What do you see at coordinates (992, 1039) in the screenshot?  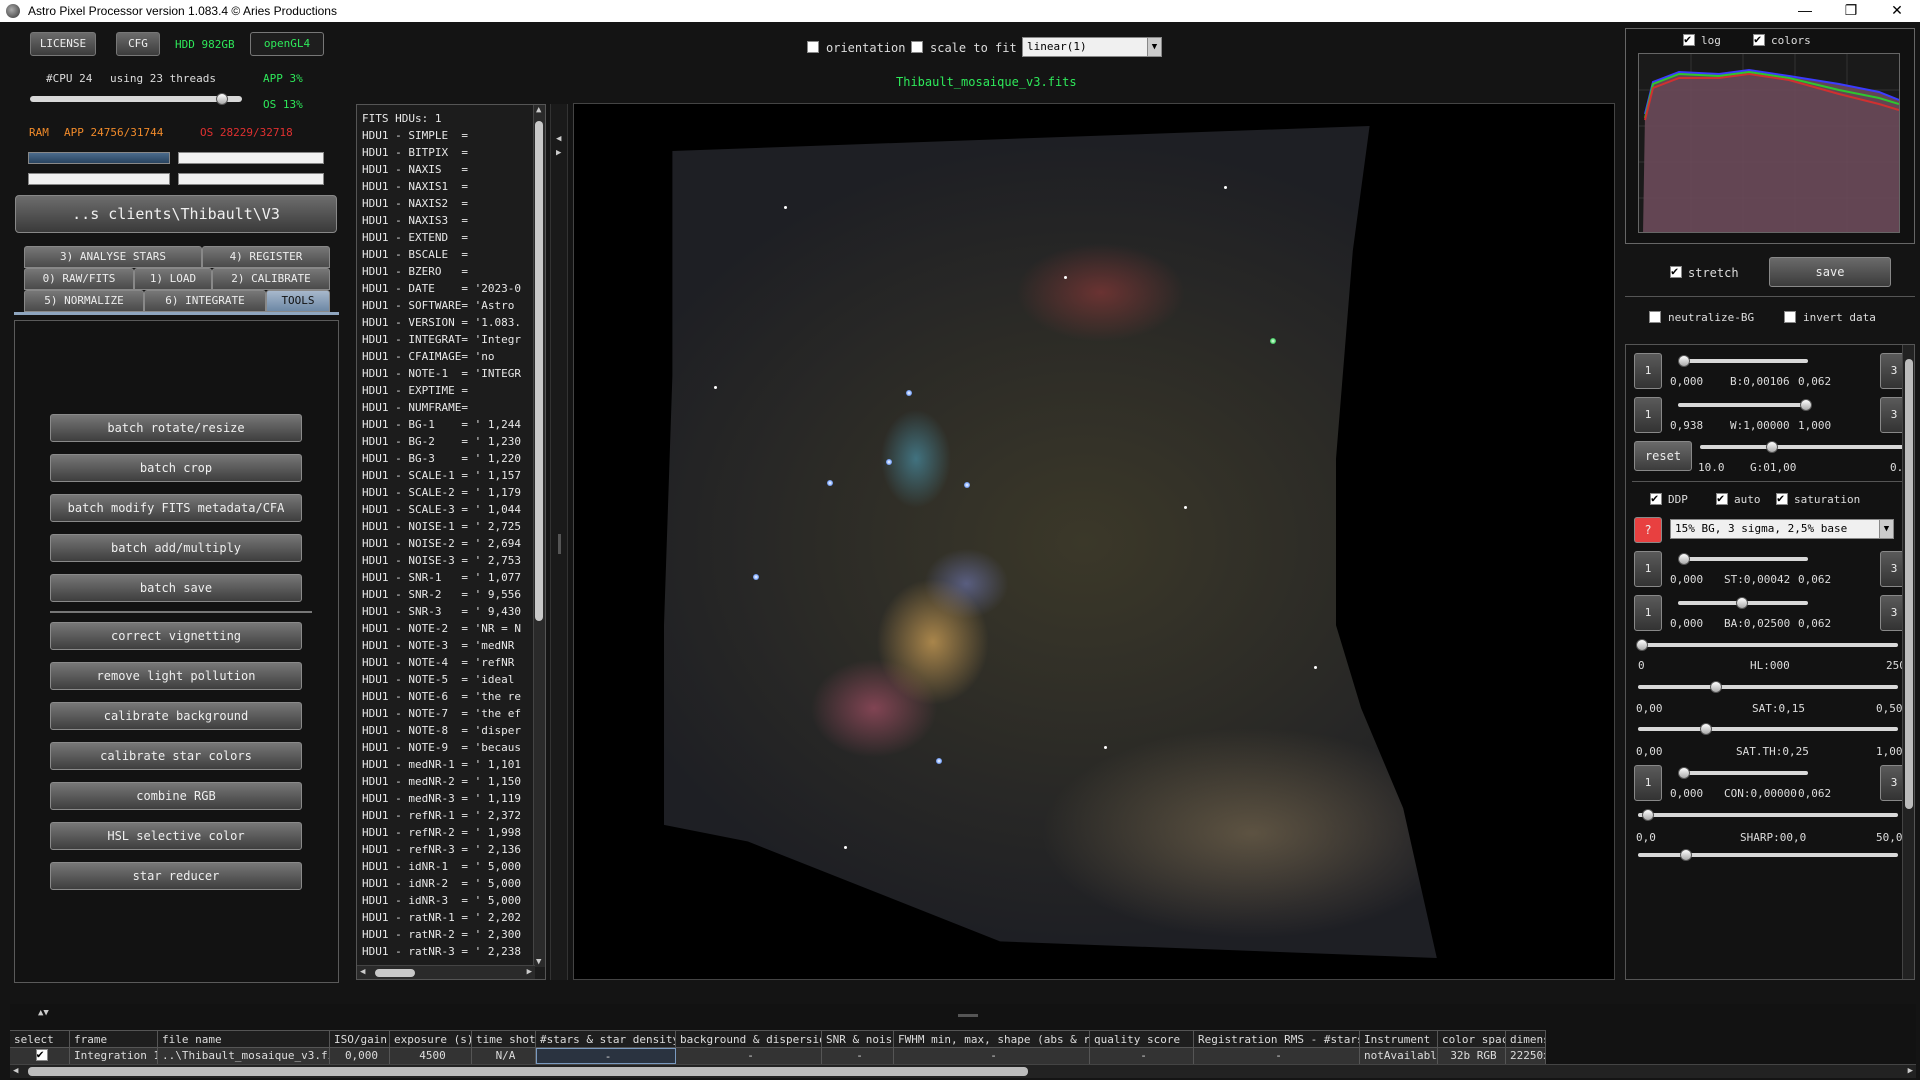 I see `column-header: FWHM min, max, shape (abs & rel)` at bounding box center [992, 1039].